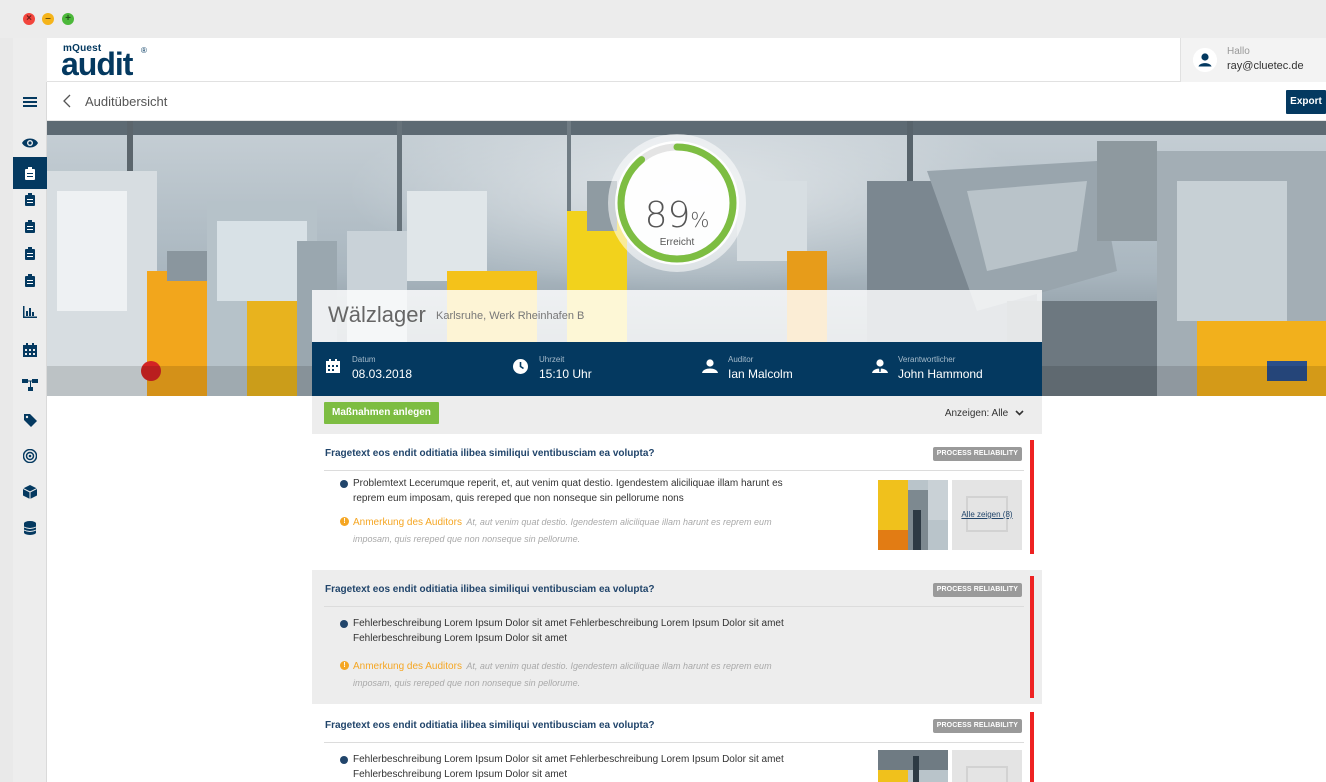 This screenshot has height=782, width=1326. I want to click on show-all-link: Alle zeigen (8), so click(987, 514).